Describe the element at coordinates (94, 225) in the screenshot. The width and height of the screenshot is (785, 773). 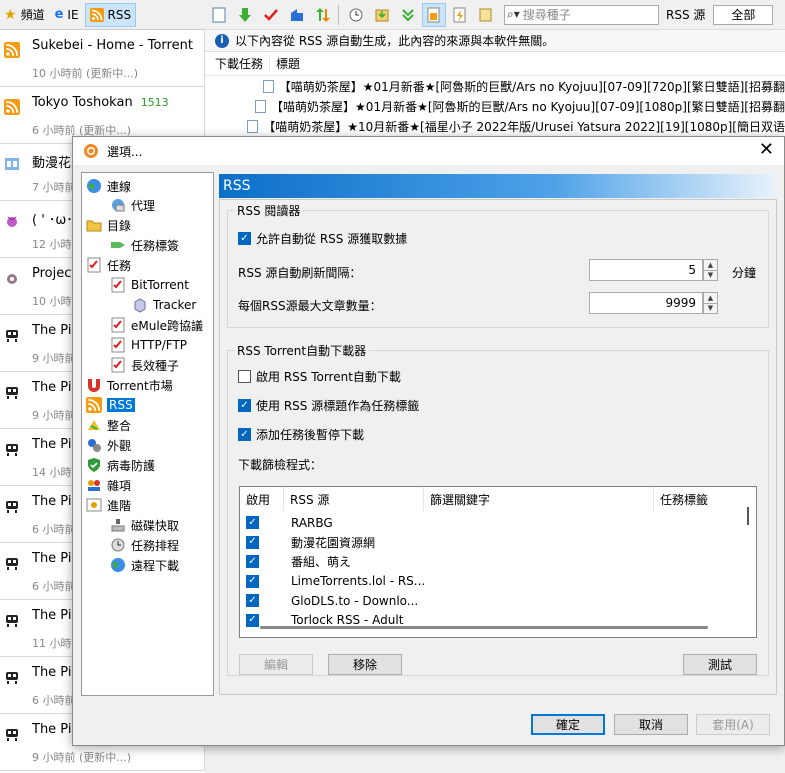
I see `folder-icon` at that location.